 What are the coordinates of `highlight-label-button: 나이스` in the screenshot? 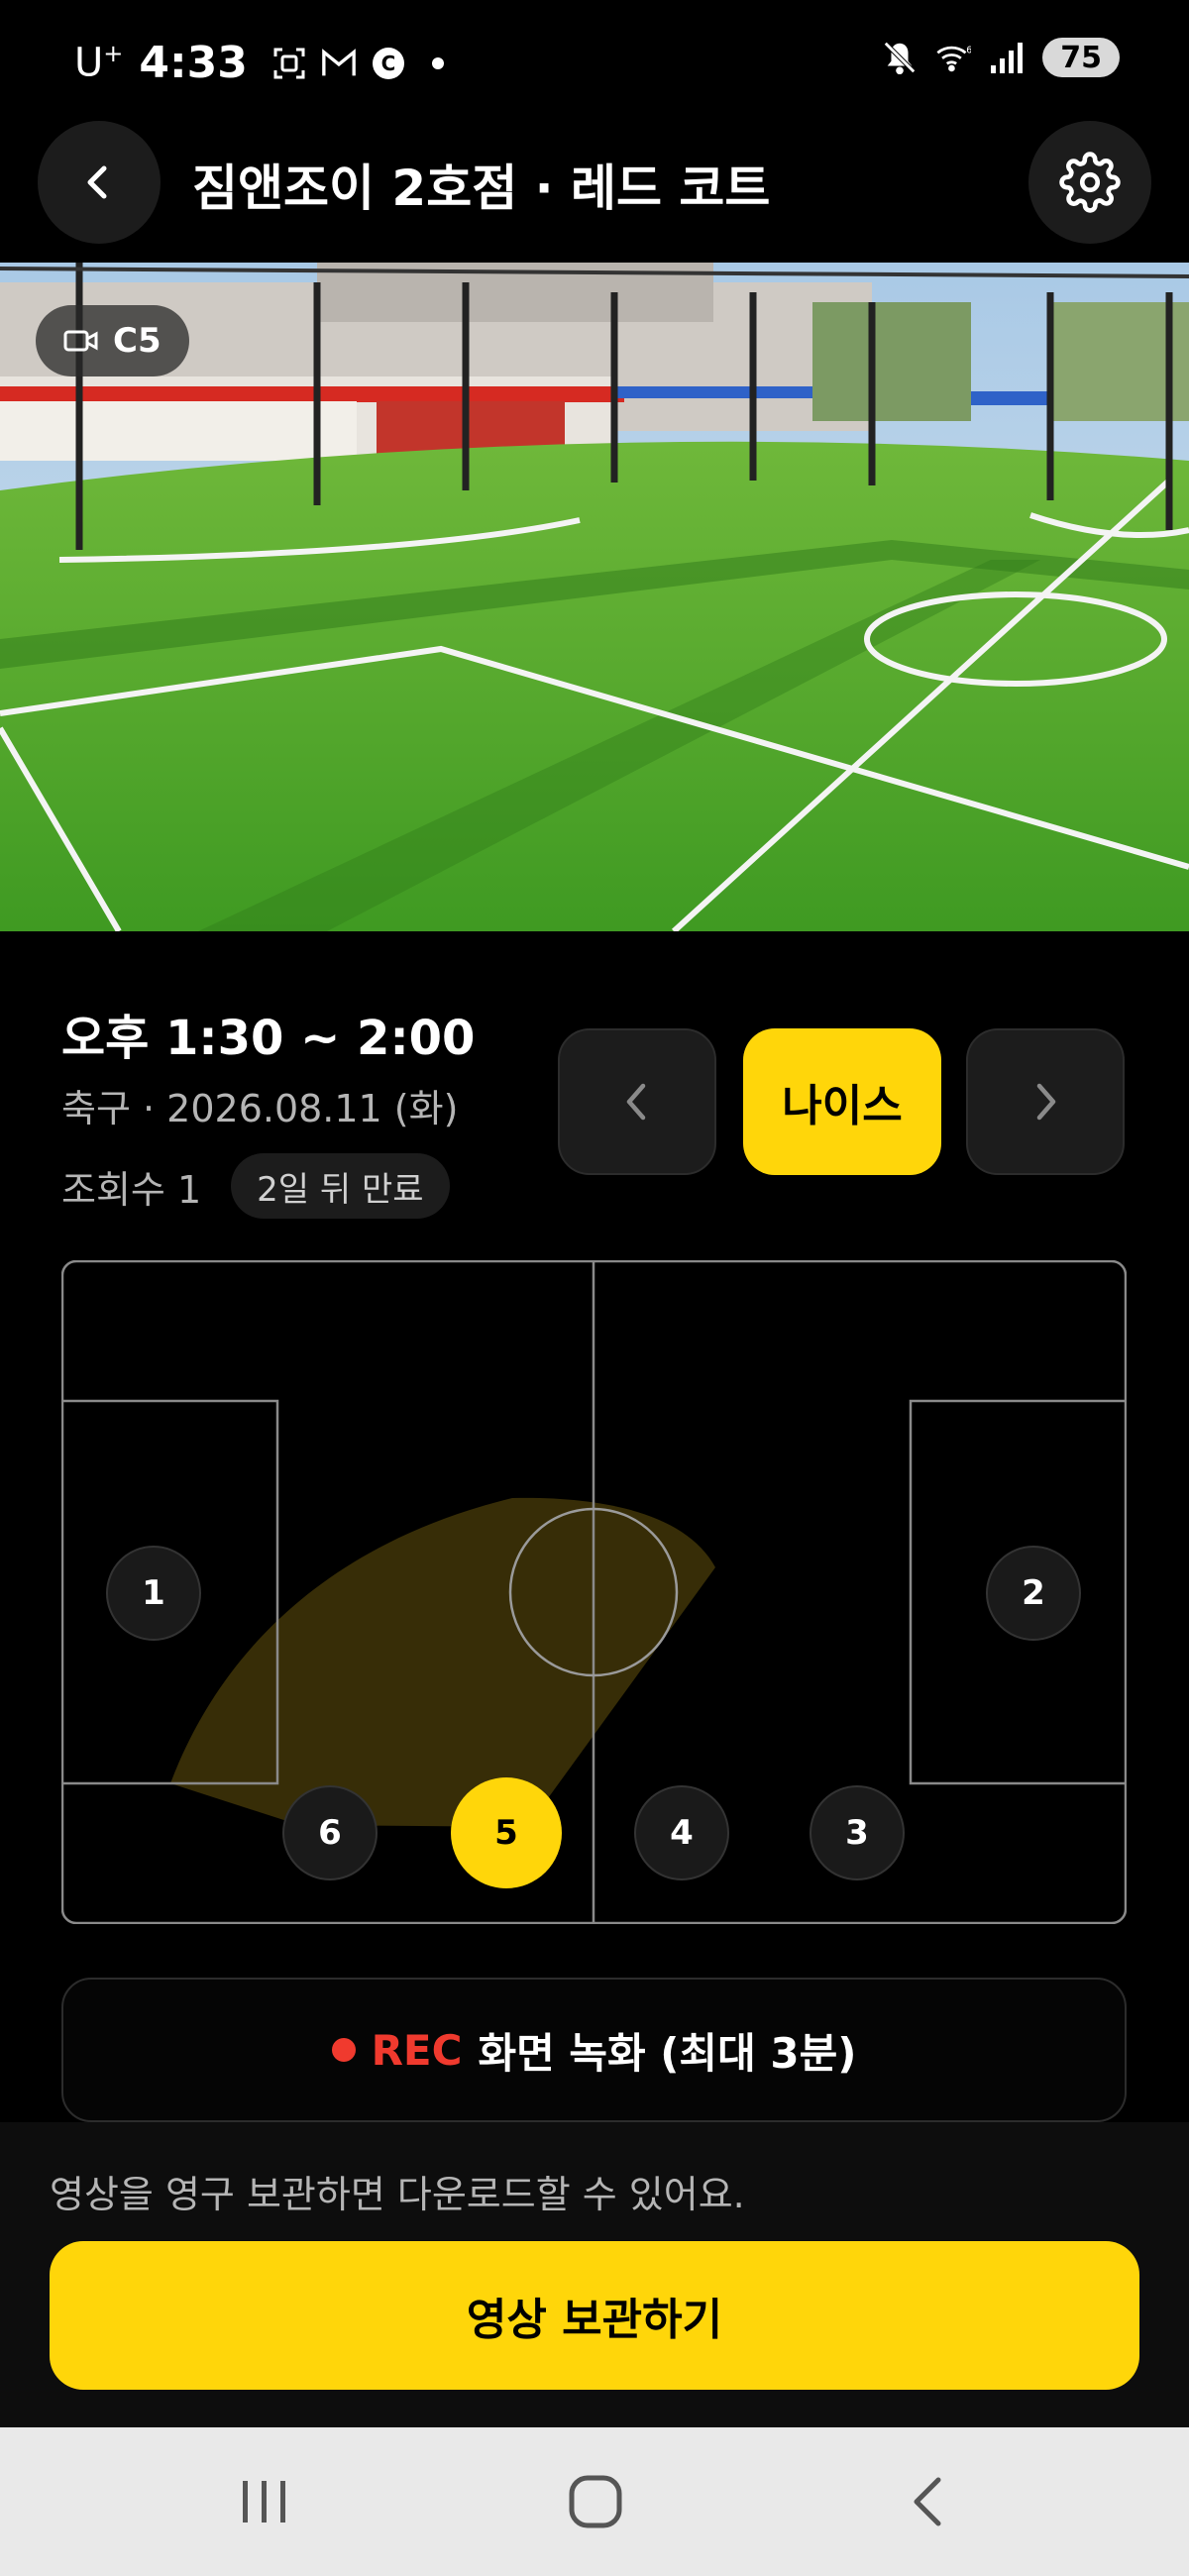 It's located at (842, 1101).